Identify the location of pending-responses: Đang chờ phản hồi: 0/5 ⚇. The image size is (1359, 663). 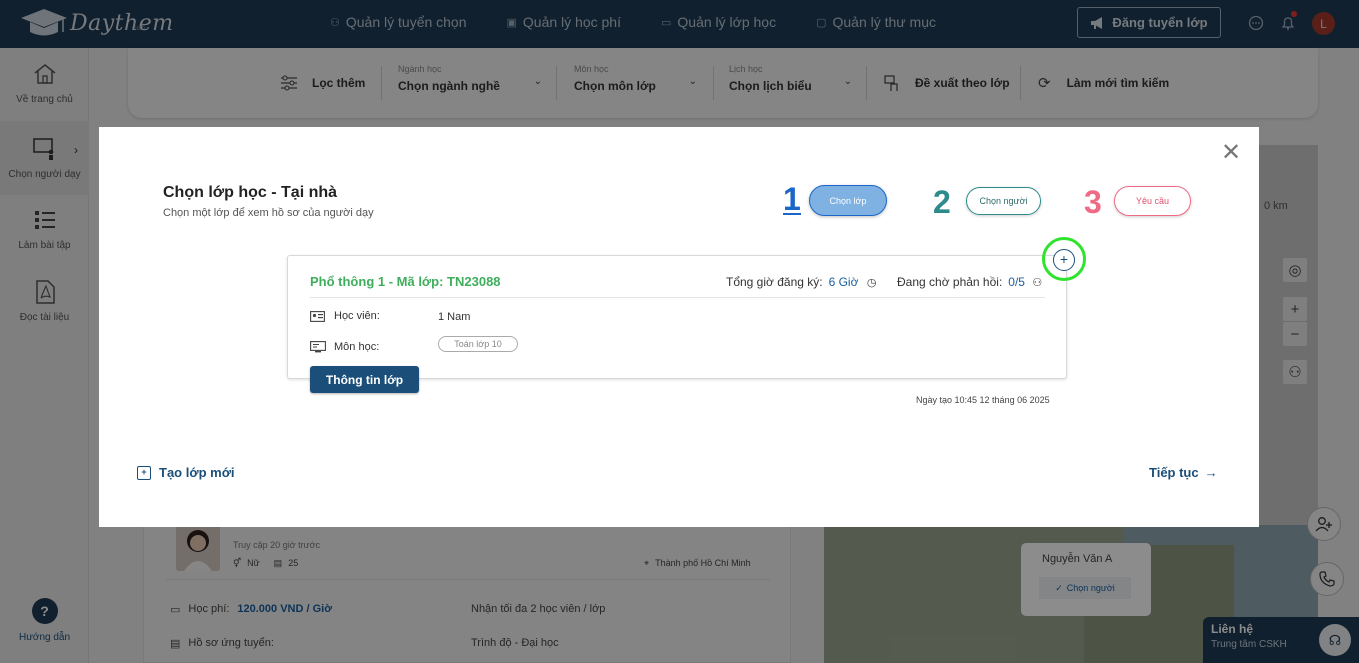
(969, 282).